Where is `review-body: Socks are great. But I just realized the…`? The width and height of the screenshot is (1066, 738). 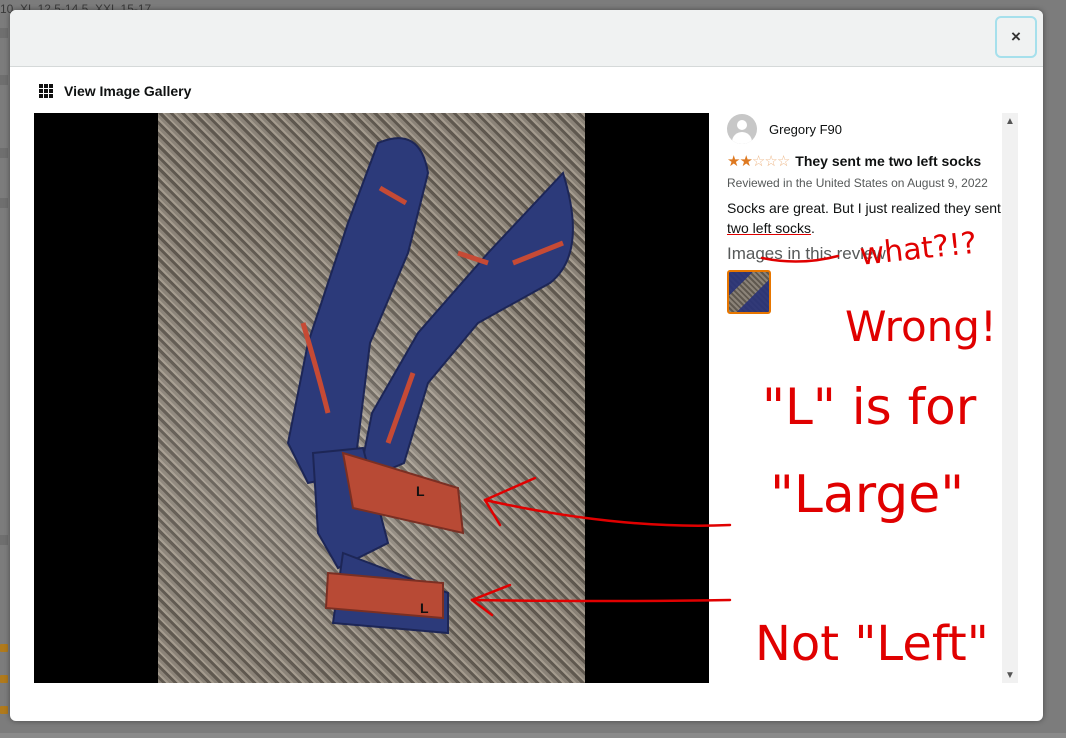
review-body: Socks are great. But I just realized the… is located at coordinates (864, 218).